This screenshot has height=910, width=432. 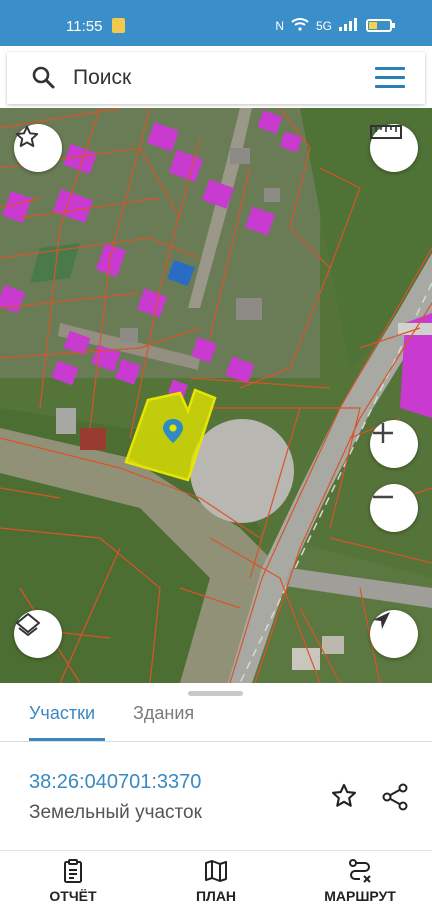 I want to click on zoom-out-button, so click(x=394, y=508).